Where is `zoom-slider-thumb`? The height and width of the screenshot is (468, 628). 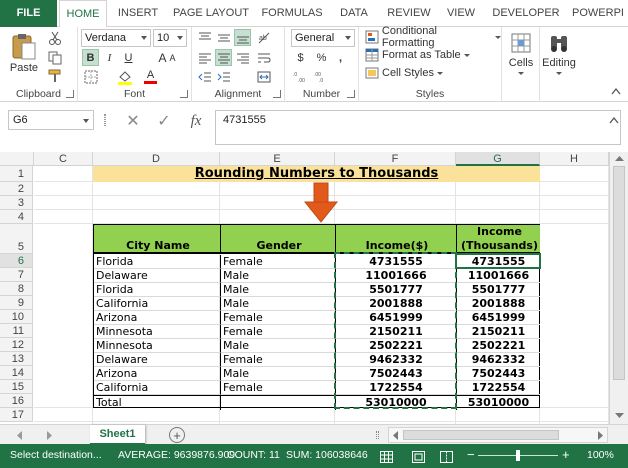 zoom-slider-thumb is located at coordinates (518, 455).